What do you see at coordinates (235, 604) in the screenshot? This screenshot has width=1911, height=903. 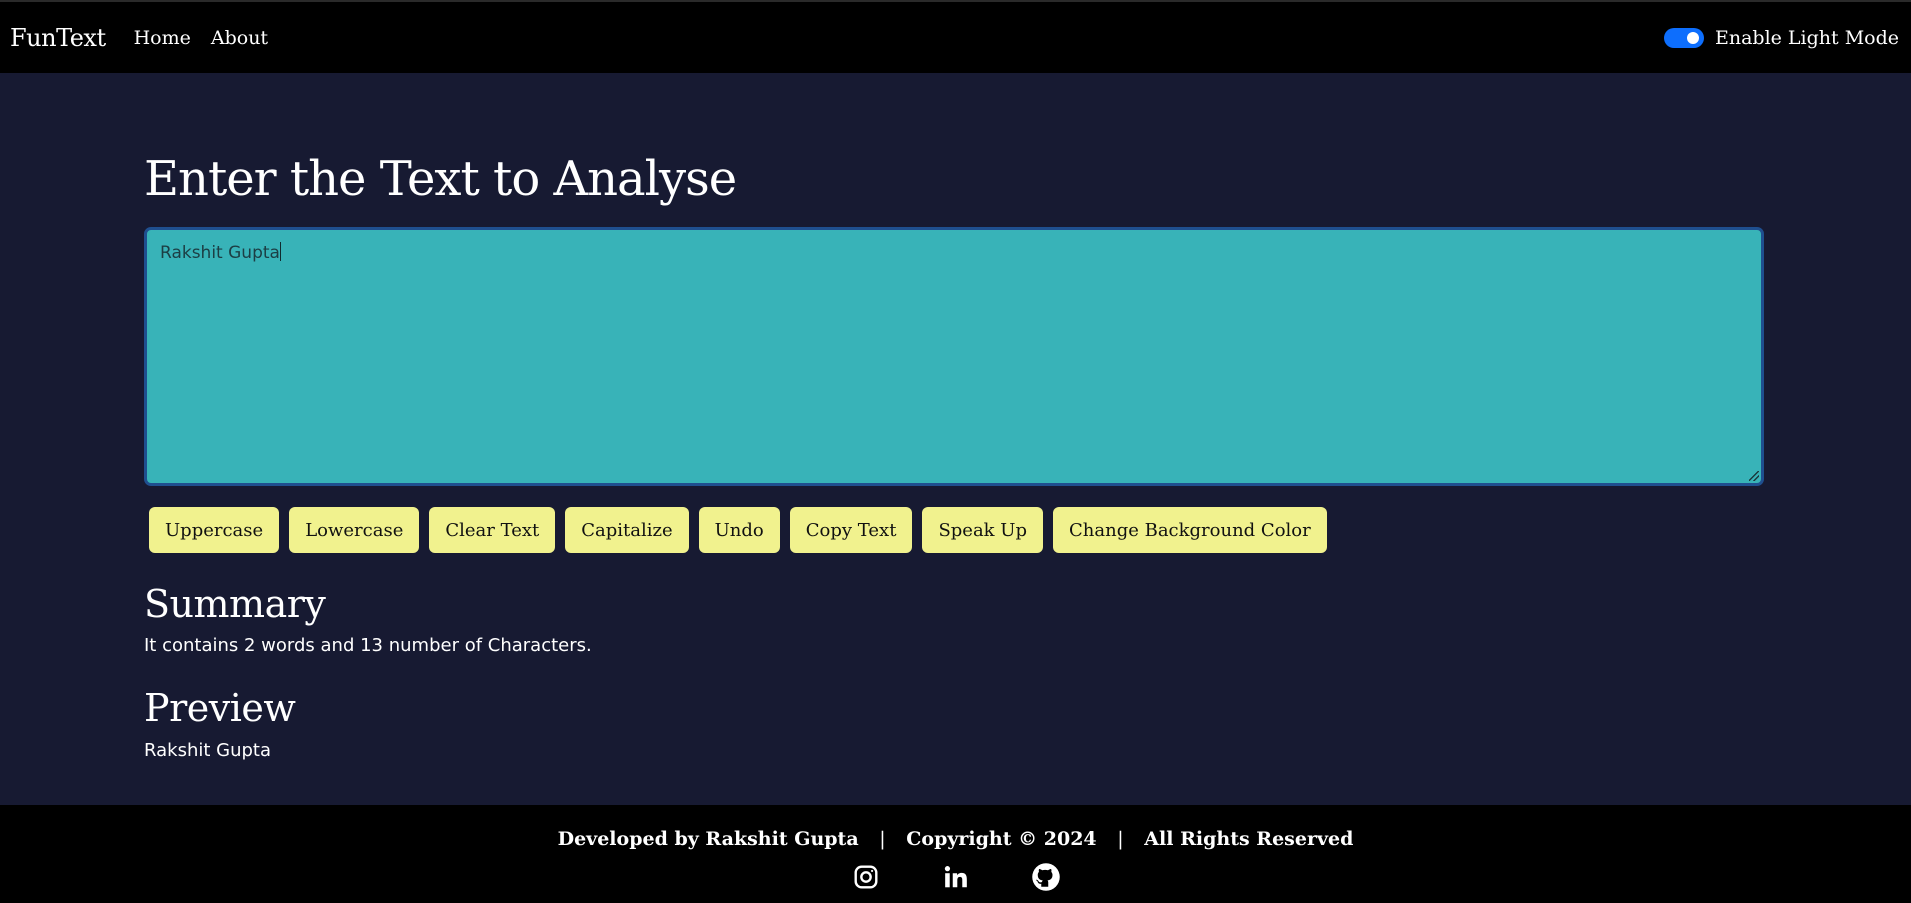 I see `summary-heading: Summary` at bounding box center [235, 604].